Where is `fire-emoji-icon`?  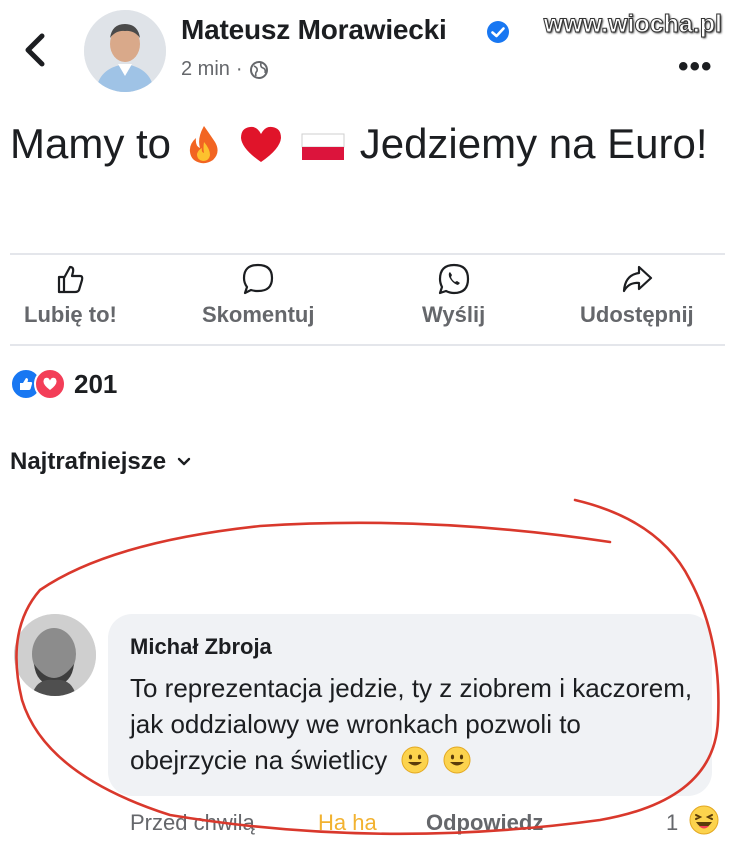
fire-emoji-icon is located at coordinates (203, 145).